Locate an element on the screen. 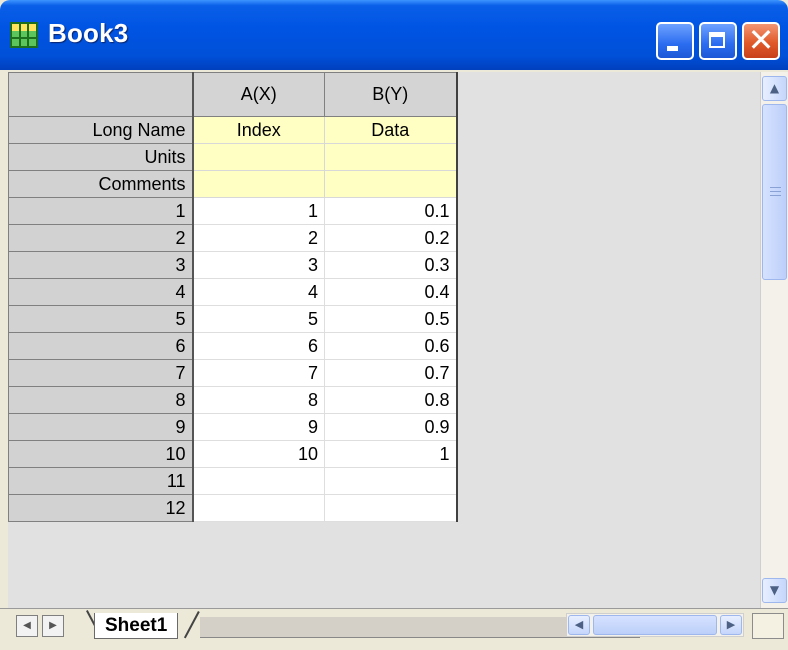 This screenshot has height=650, width=788. table-row: 12 is located at coordinates (233, 508).